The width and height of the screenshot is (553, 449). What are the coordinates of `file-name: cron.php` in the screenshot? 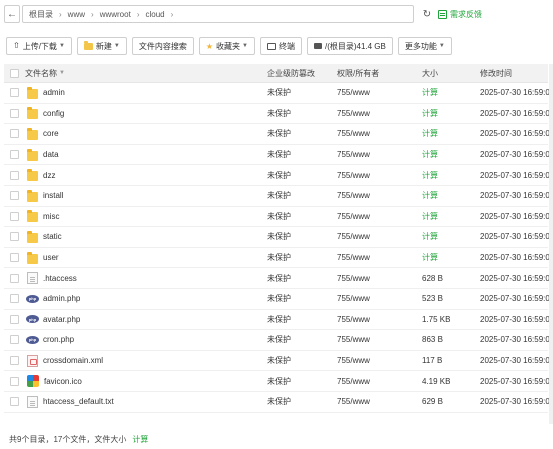 It's located at (58, 339).